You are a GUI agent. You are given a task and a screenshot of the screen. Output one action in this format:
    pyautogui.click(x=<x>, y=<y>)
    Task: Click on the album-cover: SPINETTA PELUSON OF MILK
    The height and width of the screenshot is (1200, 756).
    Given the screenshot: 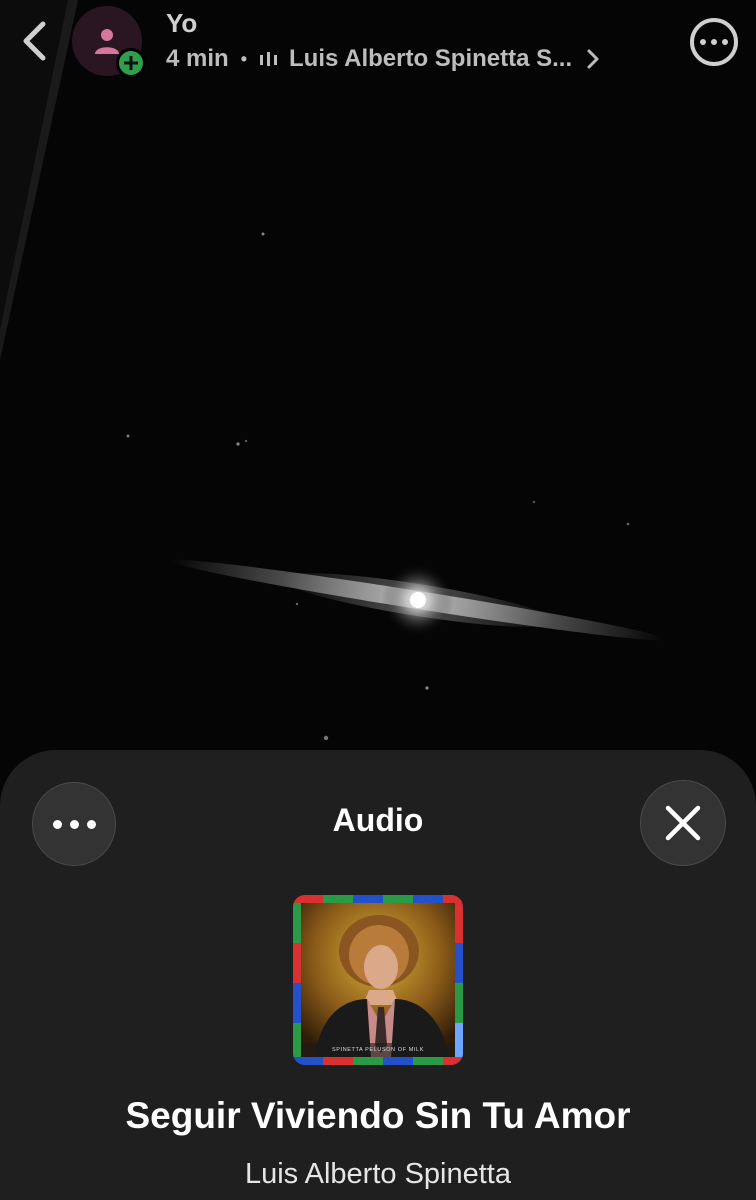 What is the action you would take?
    pyautogui.click(x=378, y=980)
    